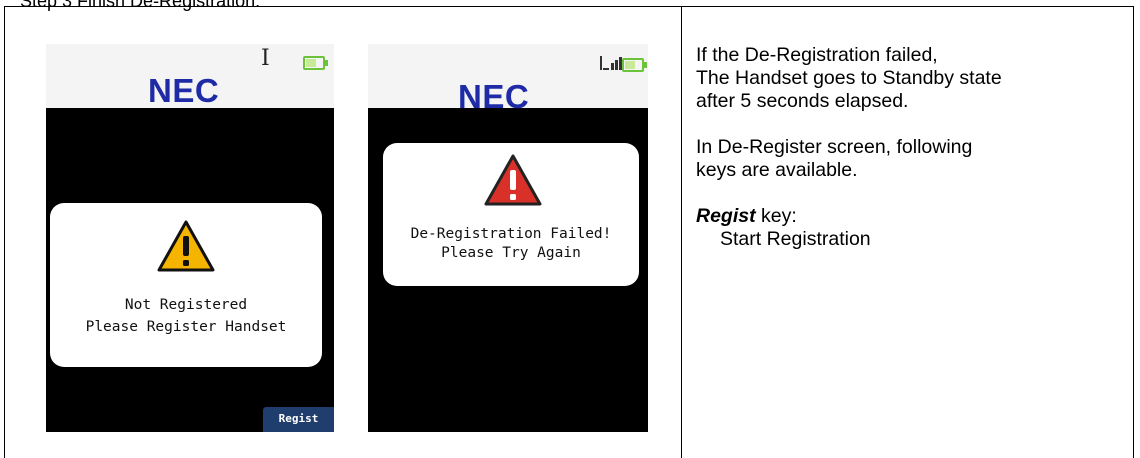  I want to click on deregistration-failed-dialog: De-Registration Failed! Please Try Again, so click(511, 214).